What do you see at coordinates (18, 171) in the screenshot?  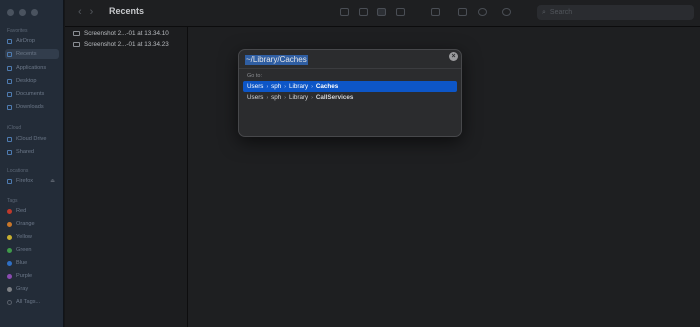 I see `sidebar-section-locations: Locations` at bounding box center [18, 171].